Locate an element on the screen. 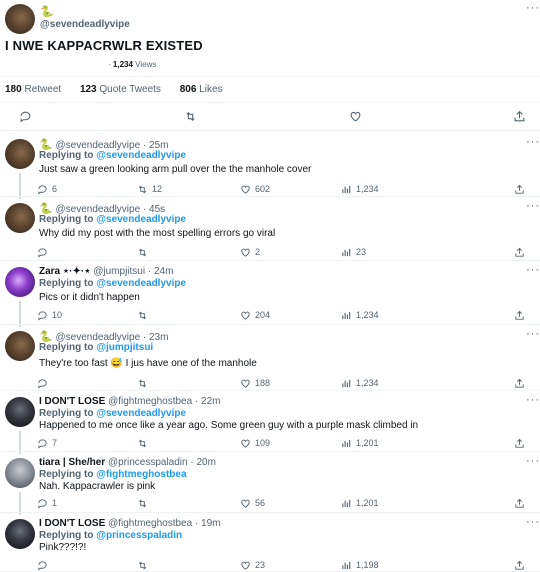 The height and width of the screenshot is (572, 540). views-count: 23 is located at coordinates (361, 252).